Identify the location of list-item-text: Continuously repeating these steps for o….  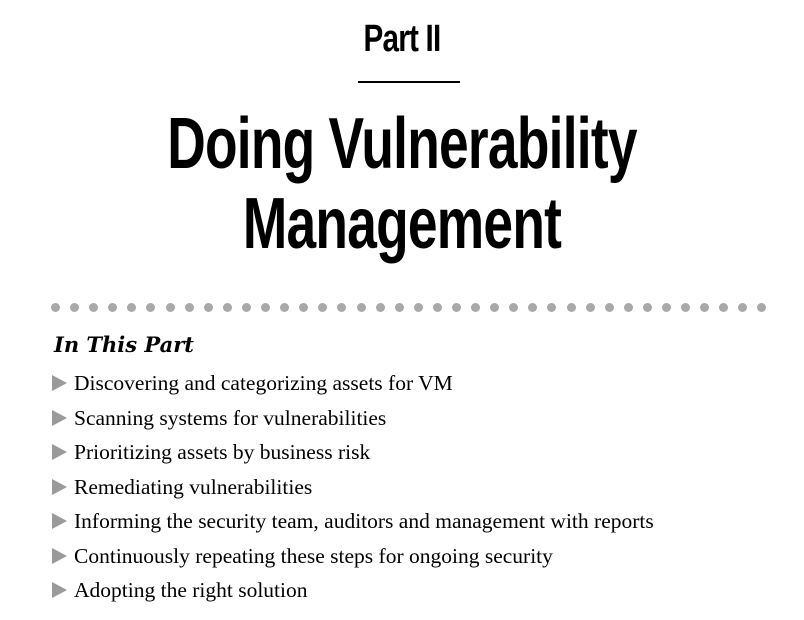
(313, 555).